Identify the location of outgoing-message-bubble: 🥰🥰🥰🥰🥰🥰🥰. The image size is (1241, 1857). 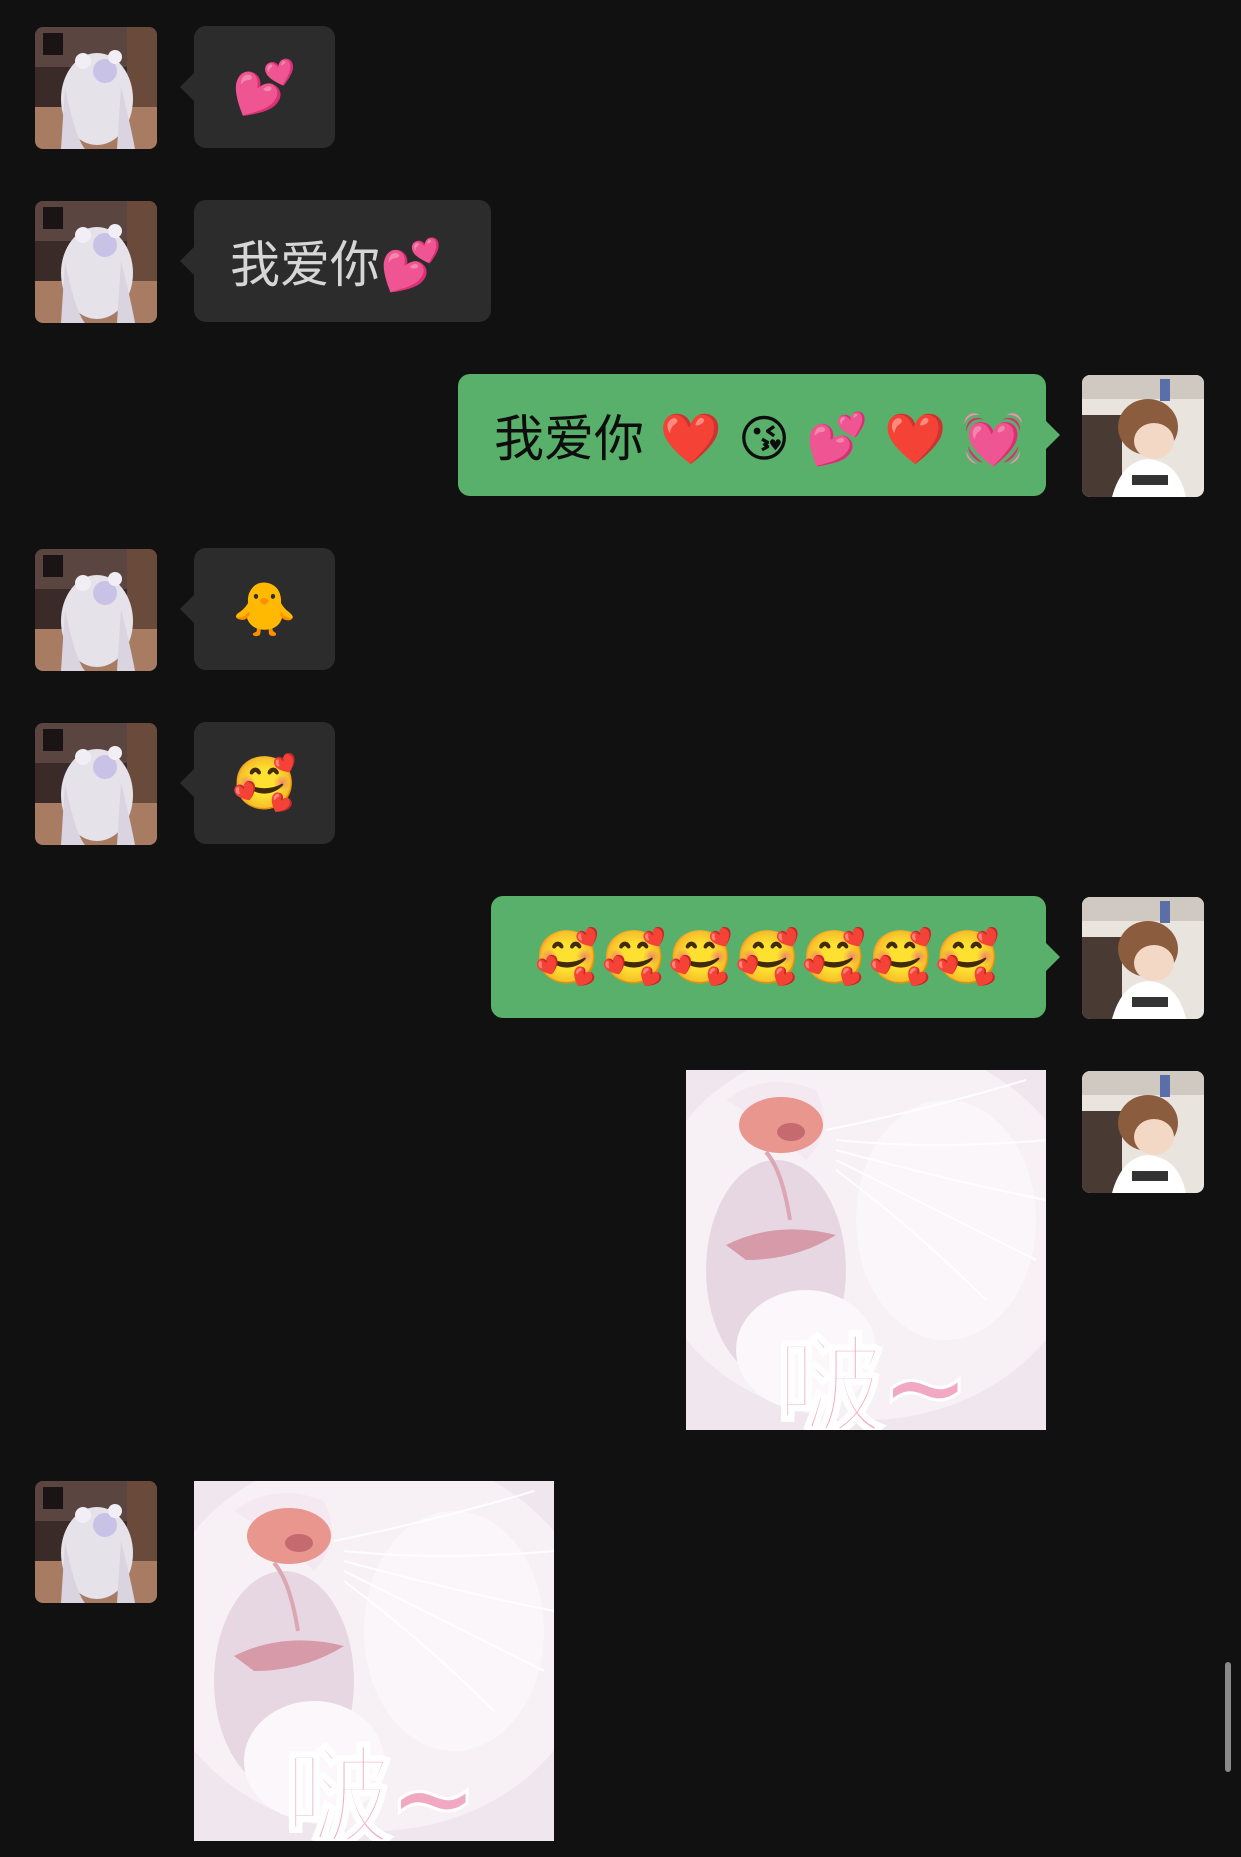
(775, 957).